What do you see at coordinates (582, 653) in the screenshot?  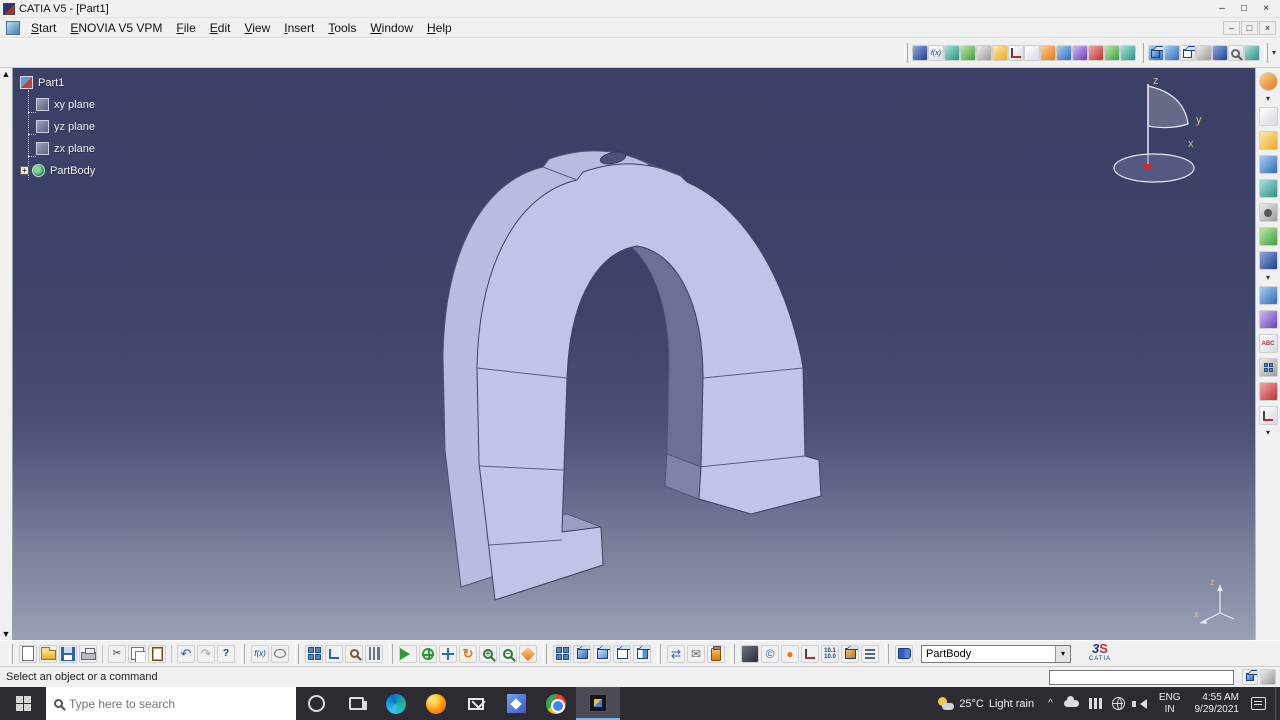 I see `iso-view-icon` at bounding box center [582, 653].